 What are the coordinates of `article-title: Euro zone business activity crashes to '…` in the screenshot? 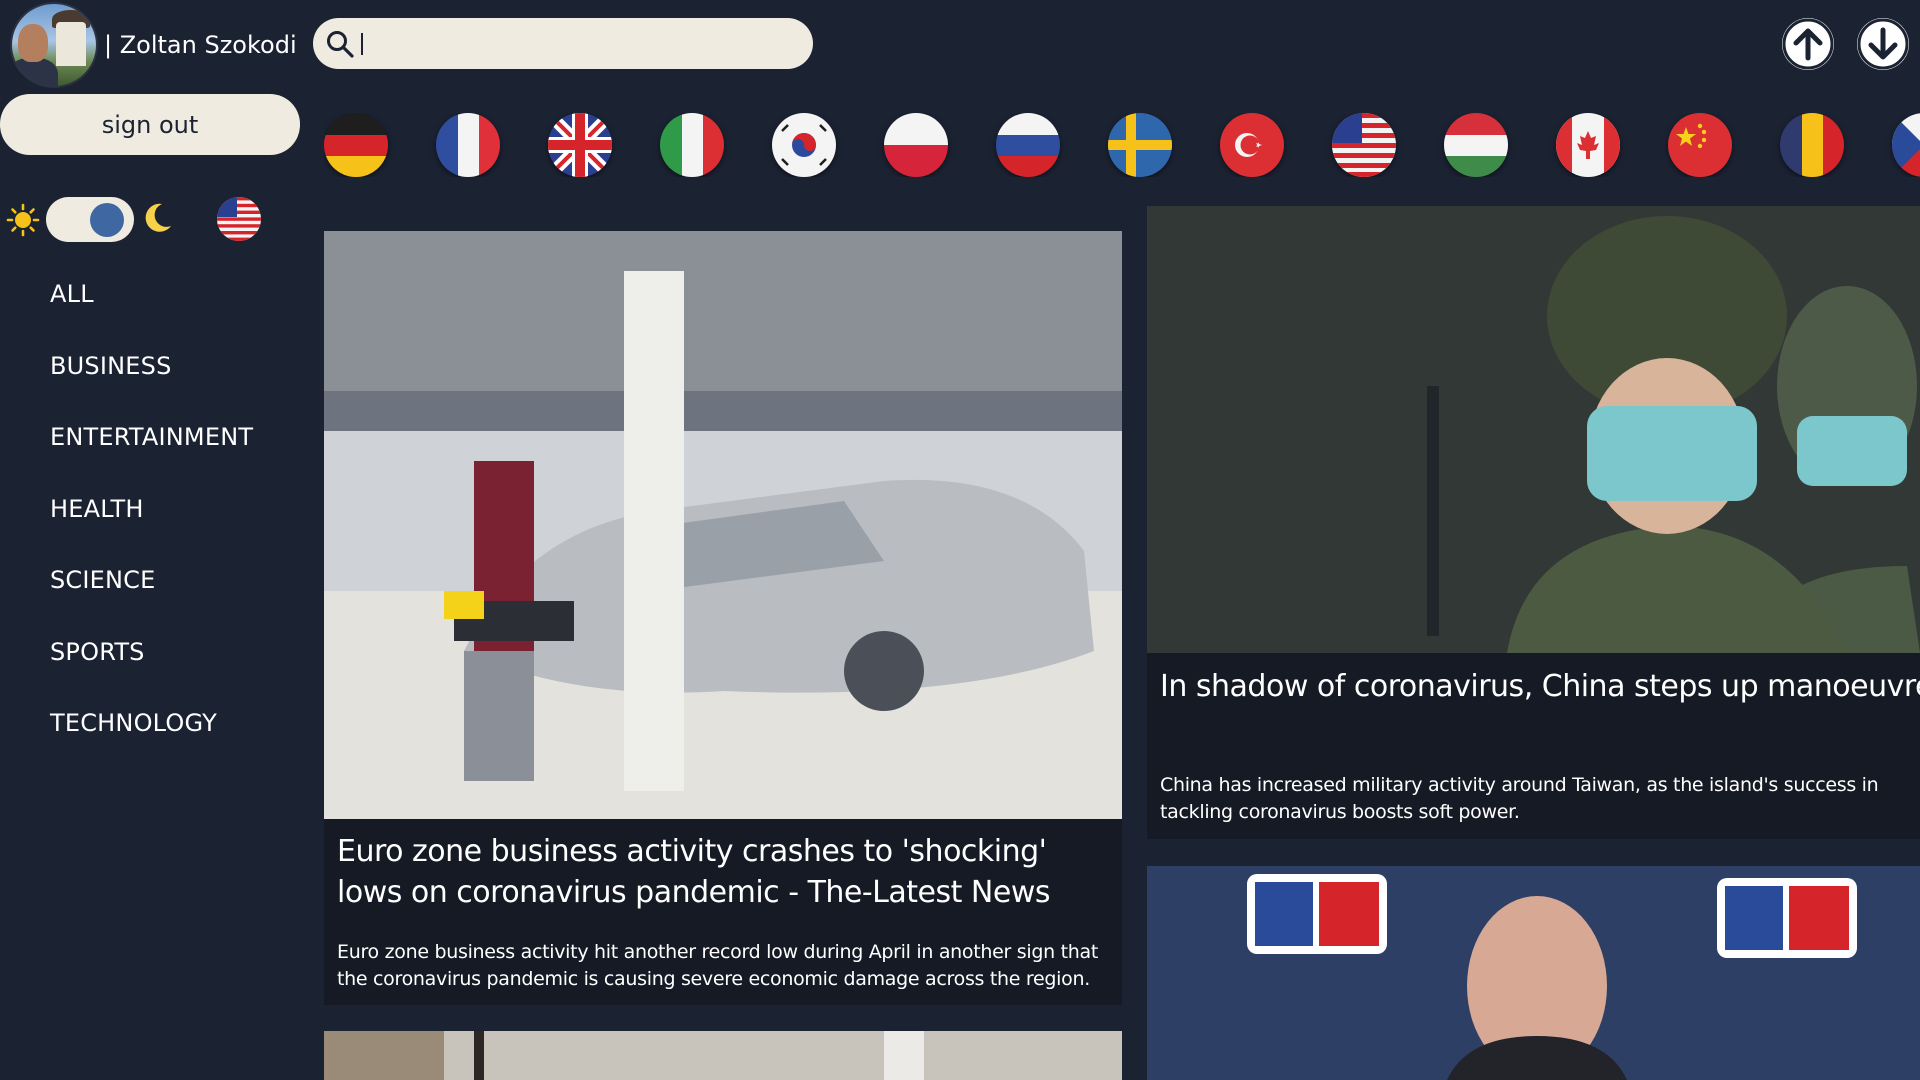 It's located at (727, 872).